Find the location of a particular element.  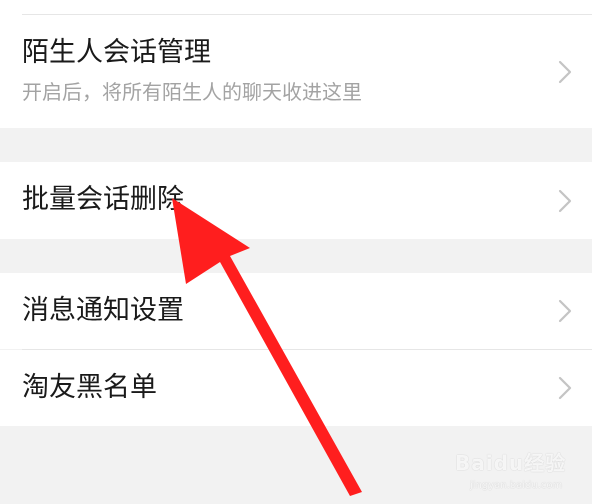

batch-delete-title: 批量会话删除 is located at coordinates (103, 199).